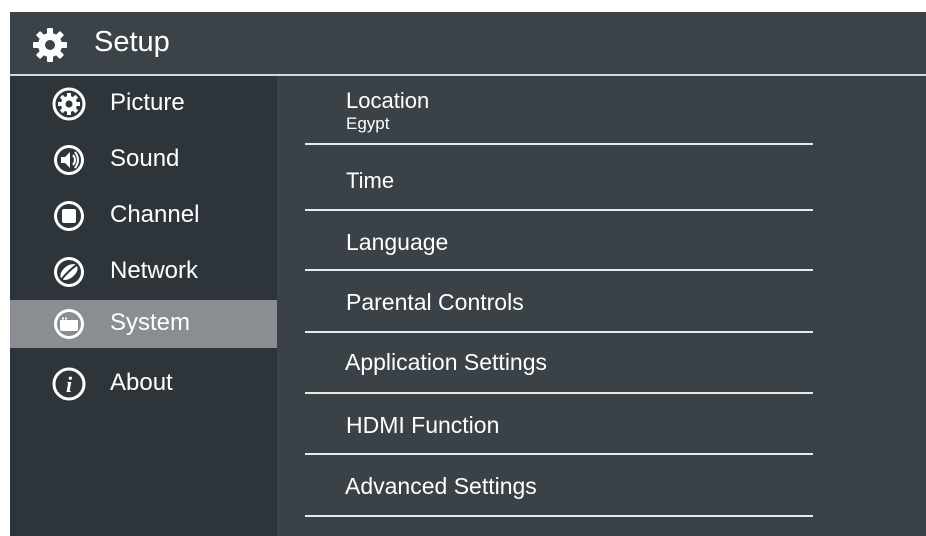 The width and height of the screenshot is (926, 536). I want to click on sidebar-item-about: i About, so click(143, 384).